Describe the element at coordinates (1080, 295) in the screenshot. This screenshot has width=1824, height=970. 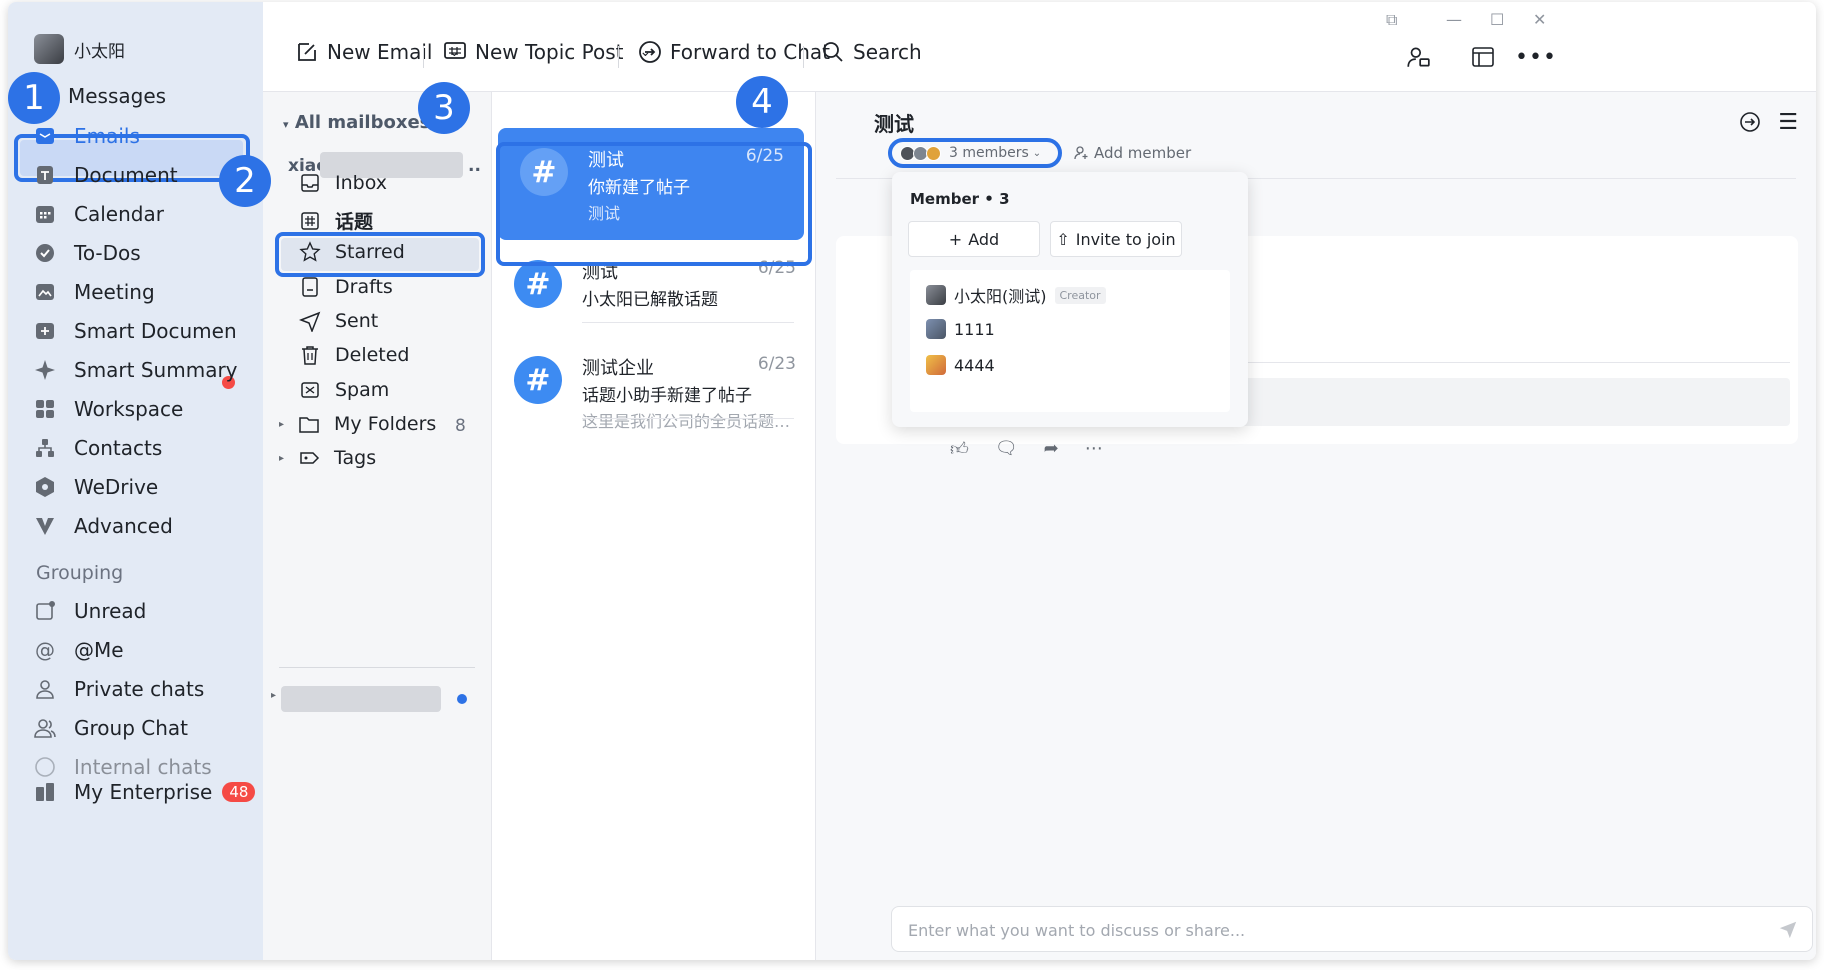
I see `creator-badge: Creator` at that location.